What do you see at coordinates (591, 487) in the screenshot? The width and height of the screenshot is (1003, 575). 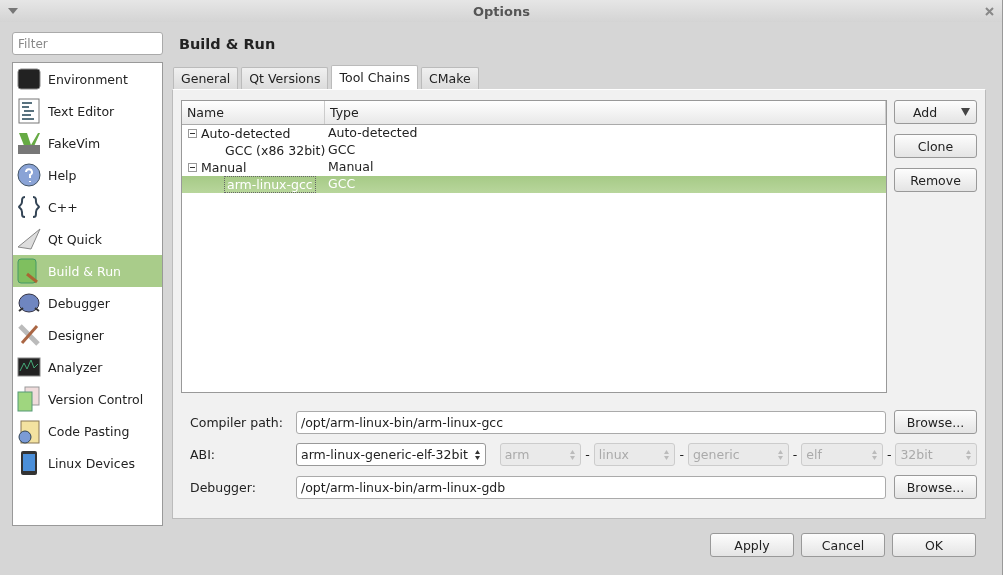 I see `debugger-field: /opt/arm-linux-bin/arm-linux-gdb` at bounding box center [591, 487].